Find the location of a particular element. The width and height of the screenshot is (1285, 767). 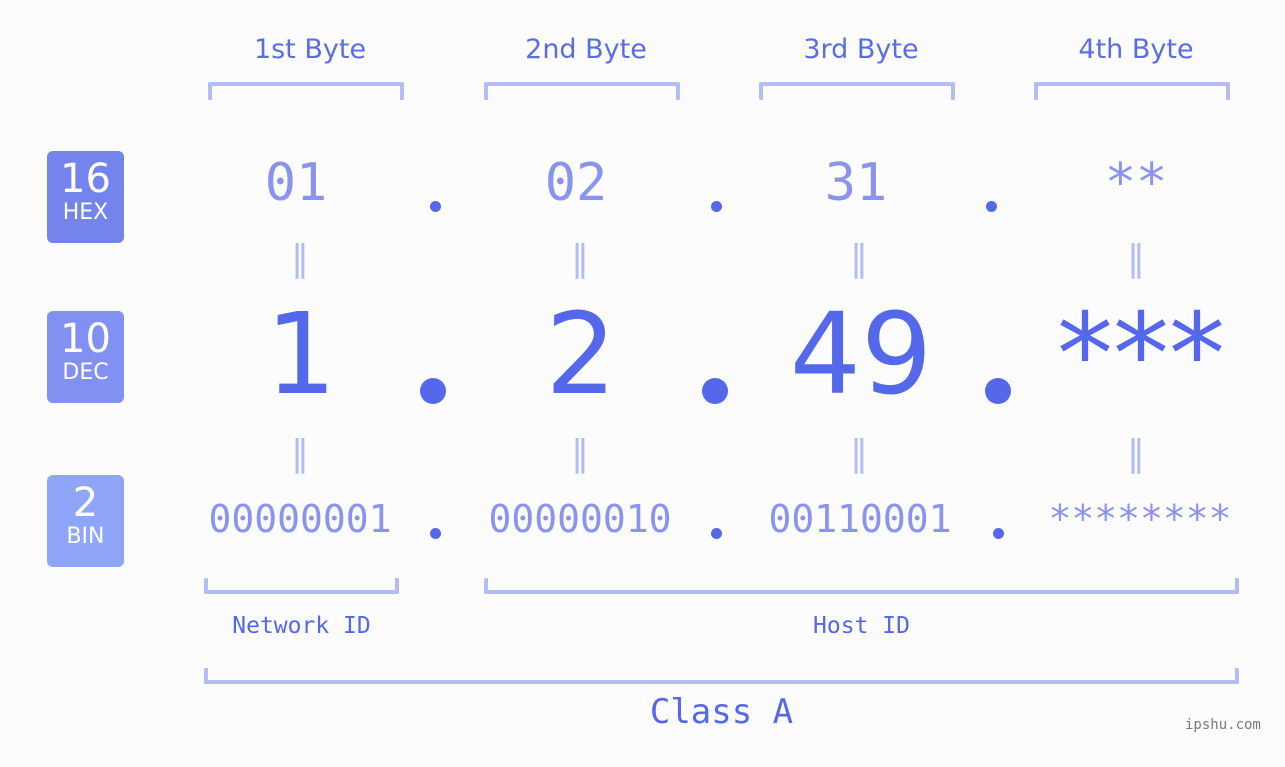

dec-byte-4: *** is located at coordinates (1141, 355).